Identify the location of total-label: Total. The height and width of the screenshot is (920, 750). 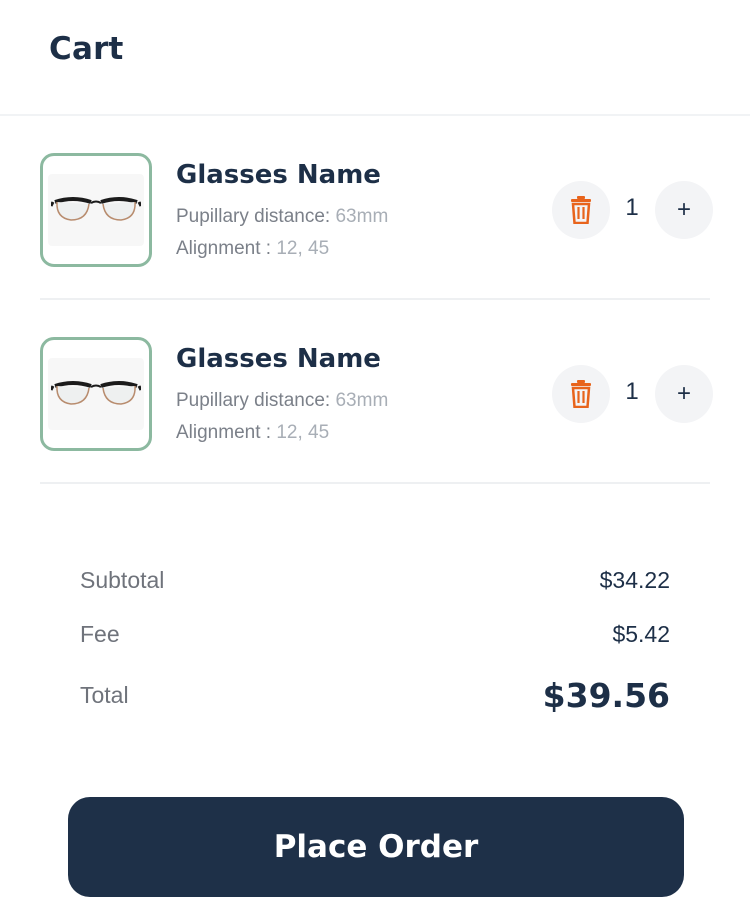
(104, 695).